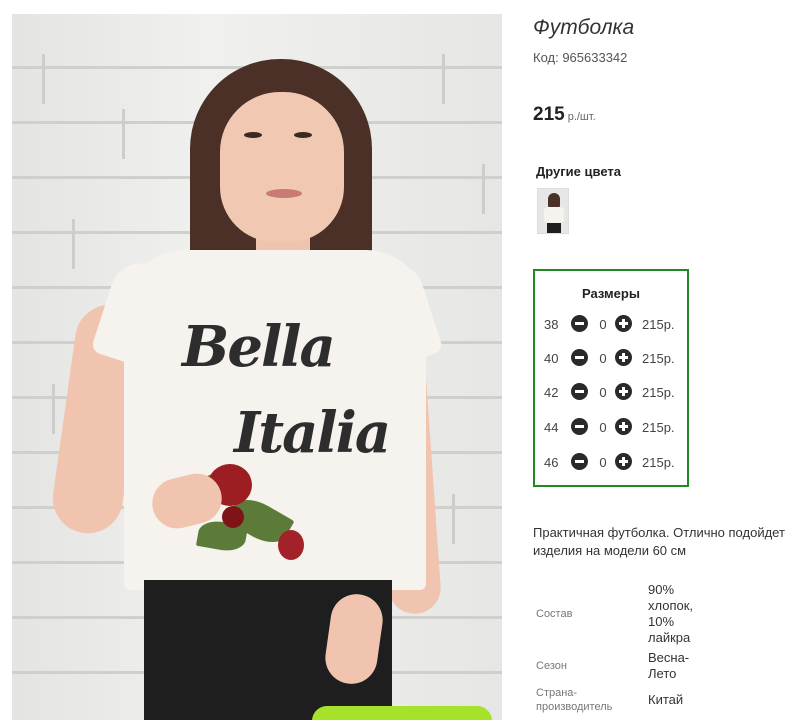 The width and height of the screenshot is (807, 720). Describe the element at coordinates (551, 462) in the screenshot. I see `size-label: 46` at that location.